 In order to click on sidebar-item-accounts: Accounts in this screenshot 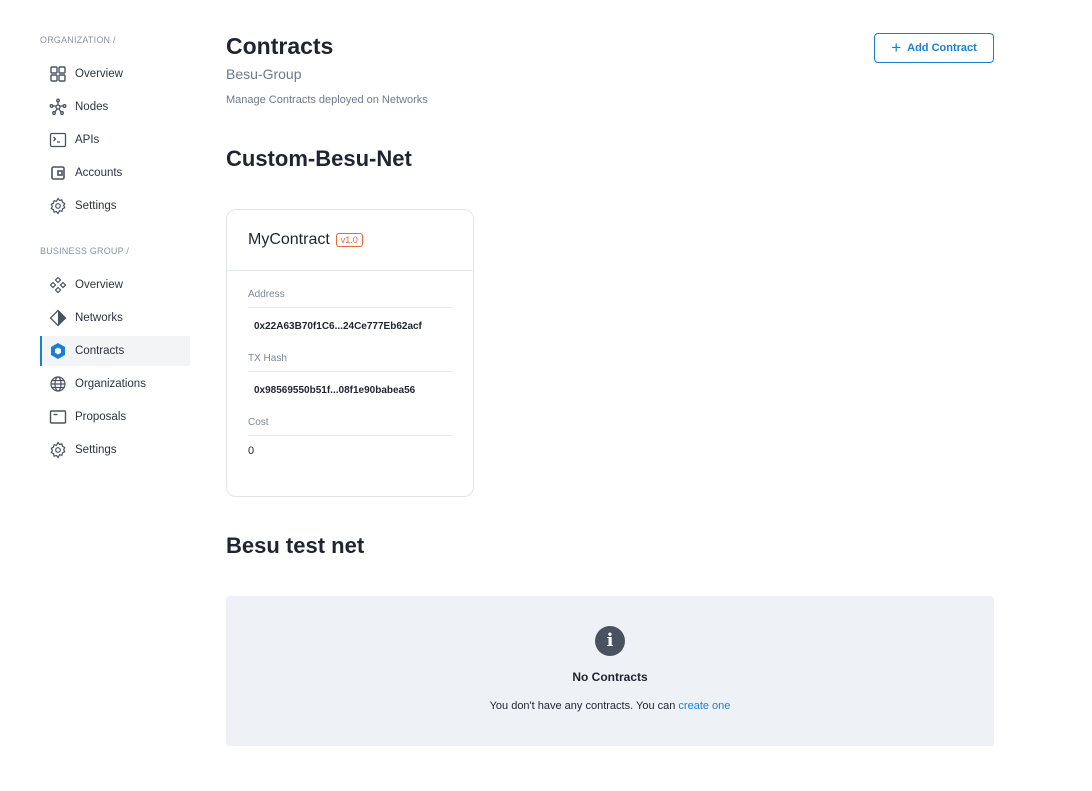, I will do `click(115, 173)`.